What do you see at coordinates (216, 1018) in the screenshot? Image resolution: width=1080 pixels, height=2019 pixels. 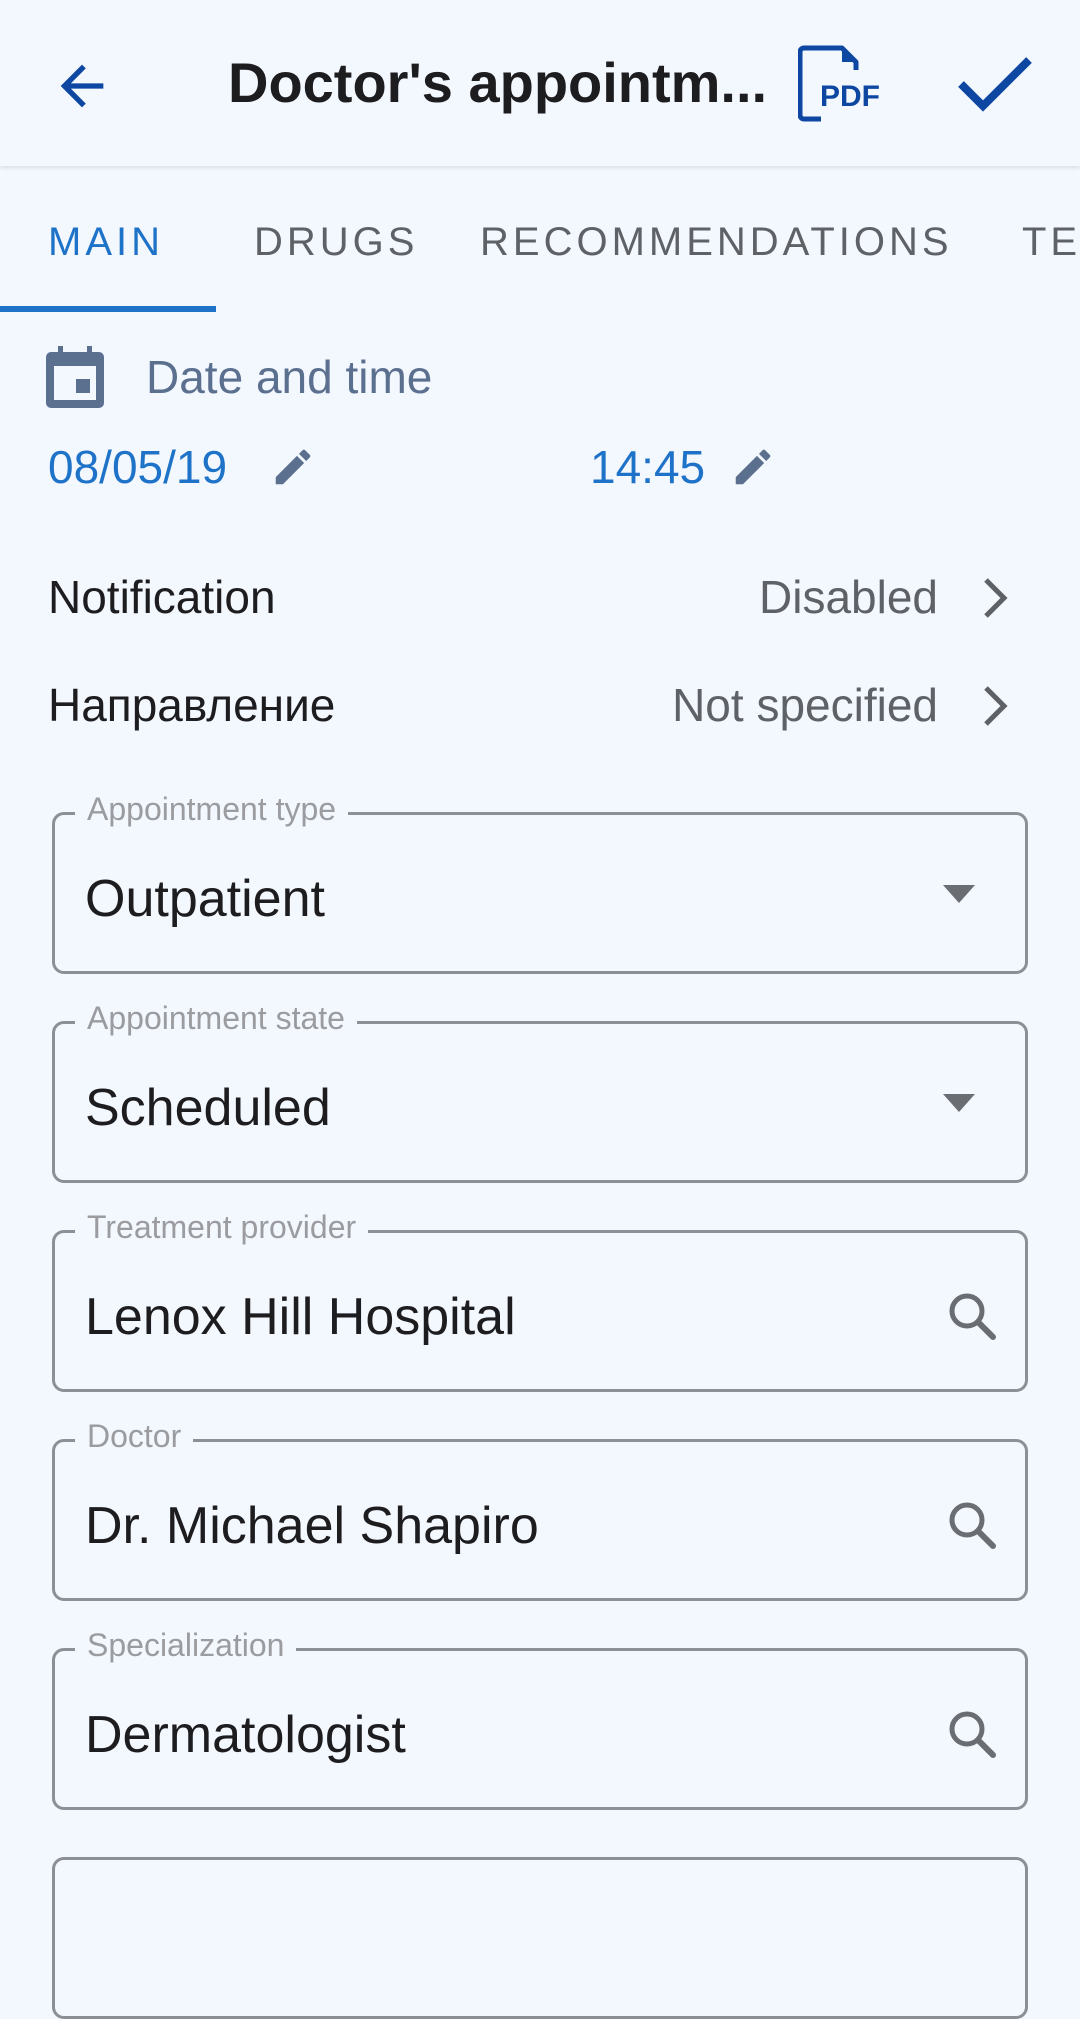 I see `appointment-state-label: Appointment state` at bounding box center [216, 1018].